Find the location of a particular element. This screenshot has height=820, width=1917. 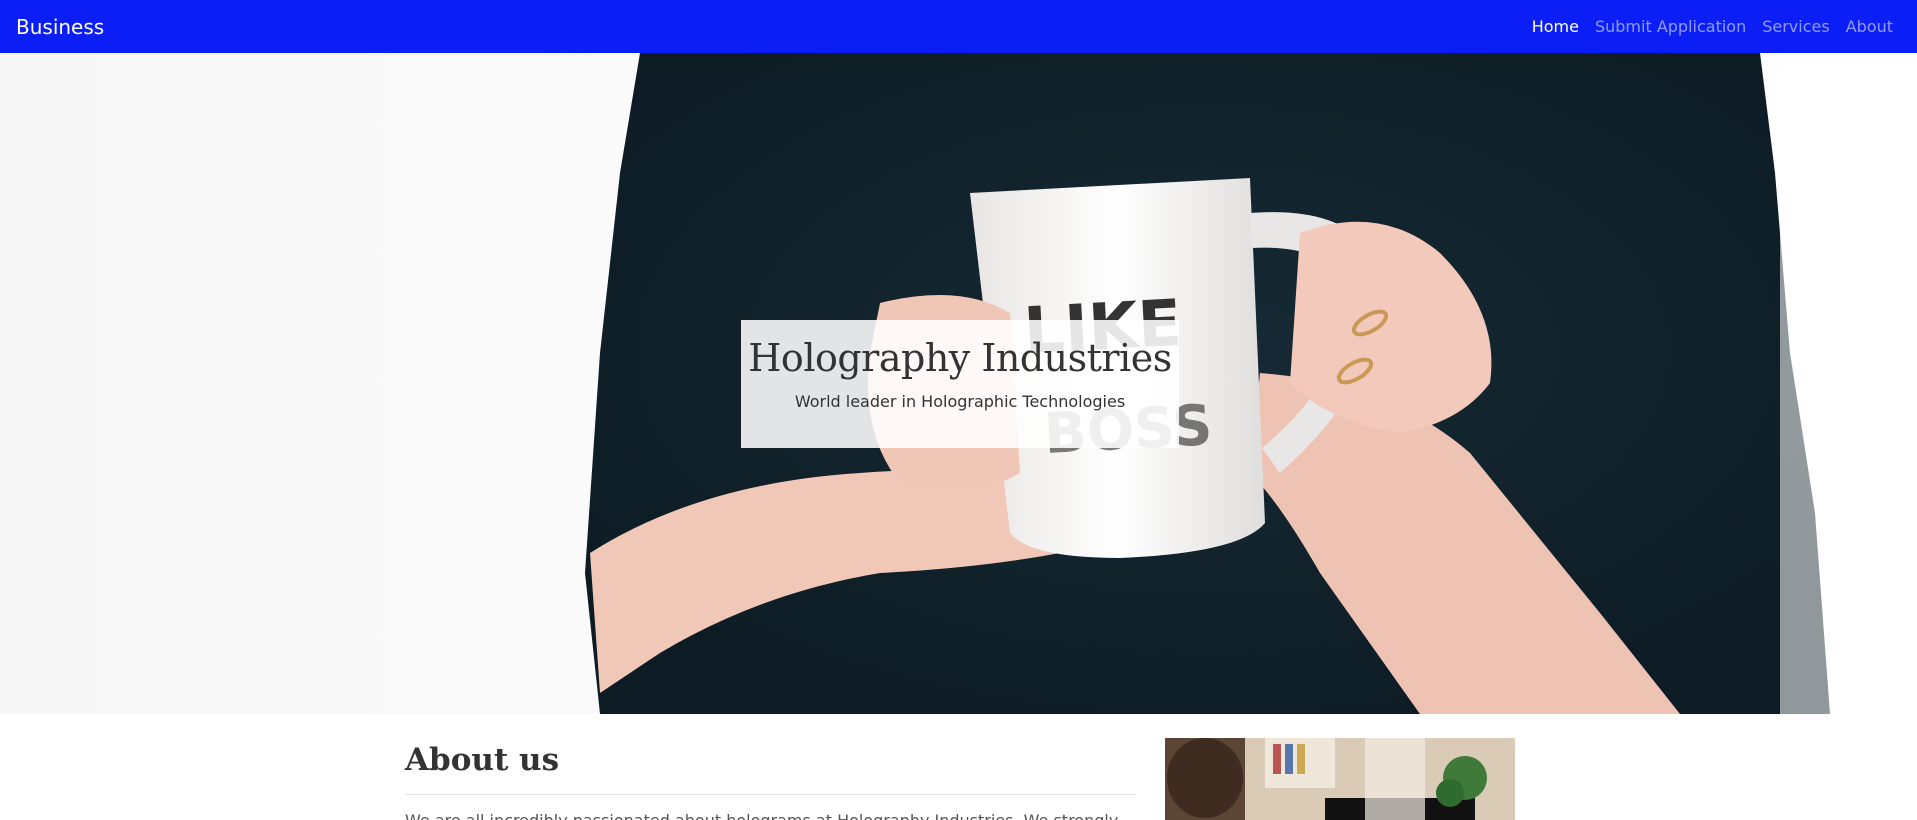

nav-item-home: Home is located at coordinates (1555, 26).